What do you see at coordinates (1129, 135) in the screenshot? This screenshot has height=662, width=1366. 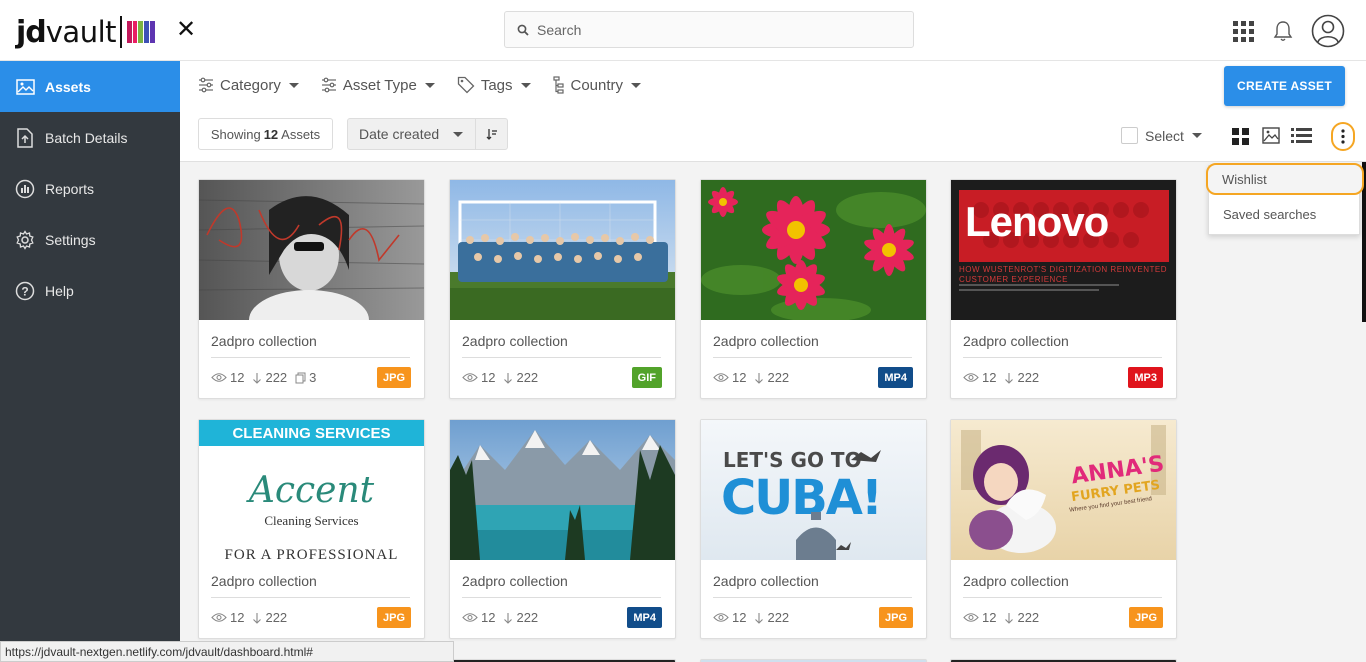 I see `select-all-checkbox` at bounding box center [1129, 135].